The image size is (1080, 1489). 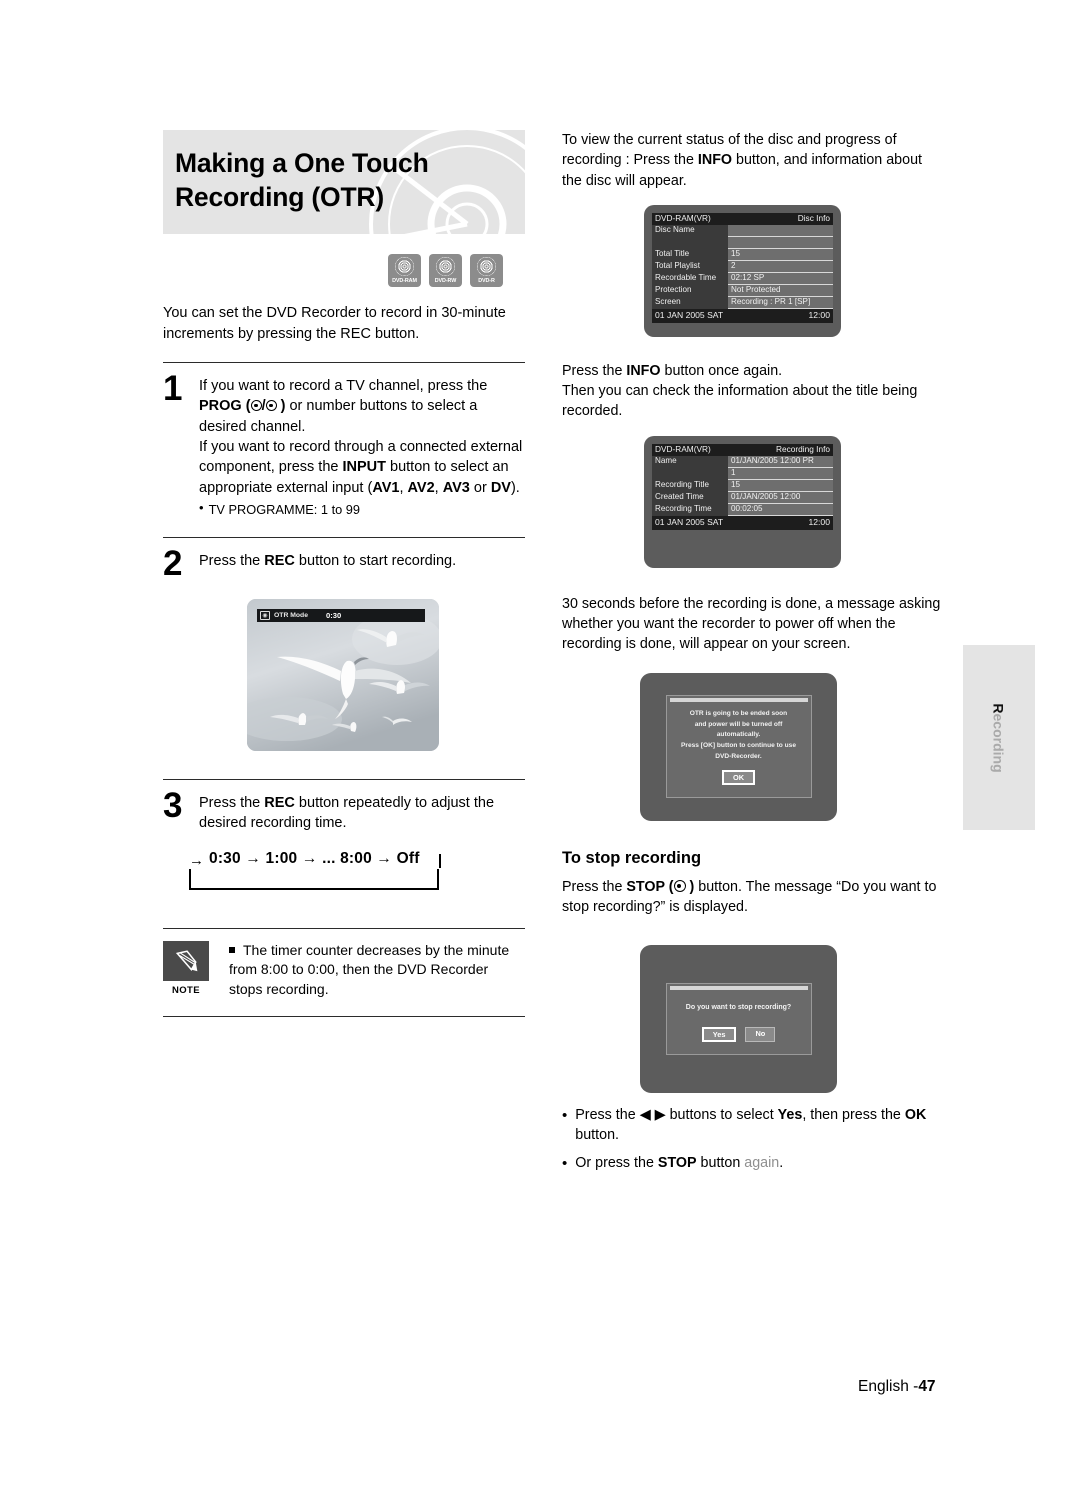 I want to click on section-header-banner: Making a One Touch Recording (OTR), so click(x=344, y=182).